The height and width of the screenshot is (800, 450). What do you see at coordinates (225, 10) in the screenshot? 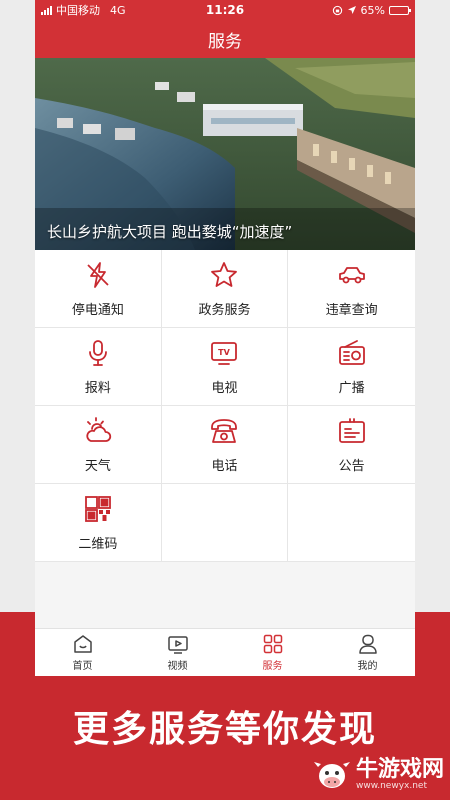
I see `status-bar: 中国移动 4G 11:26 65%` at bounding box center [225, 10].